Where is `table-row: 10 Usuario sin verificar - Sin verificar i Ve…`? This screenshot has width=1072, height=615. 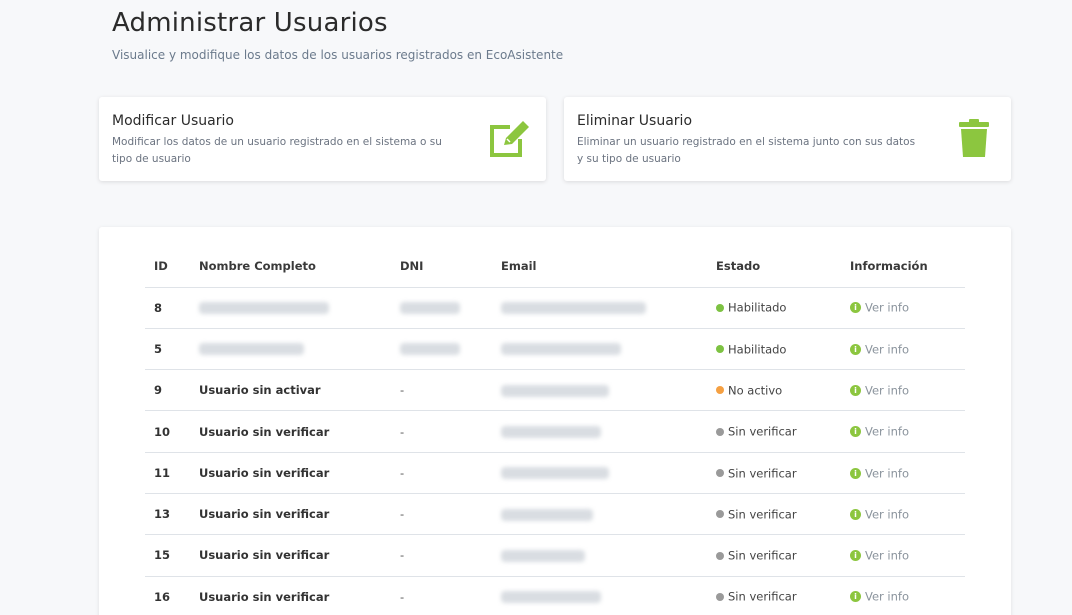
table-row: 10 Usuario sin verificar - Sin verificar i Ve… is located at coordinates (555, 431).